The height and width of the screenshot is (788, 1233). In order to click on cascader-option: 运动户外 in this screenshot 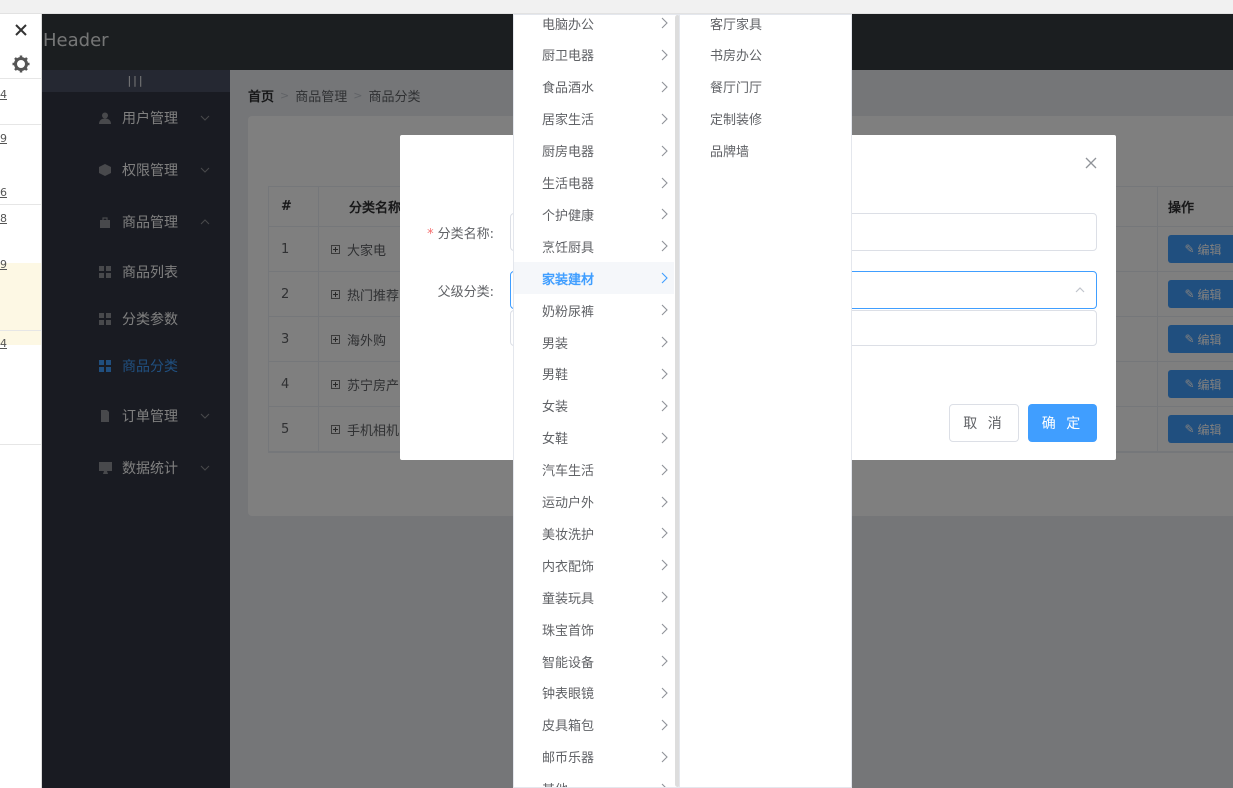, I will do `click(594, 502)`.